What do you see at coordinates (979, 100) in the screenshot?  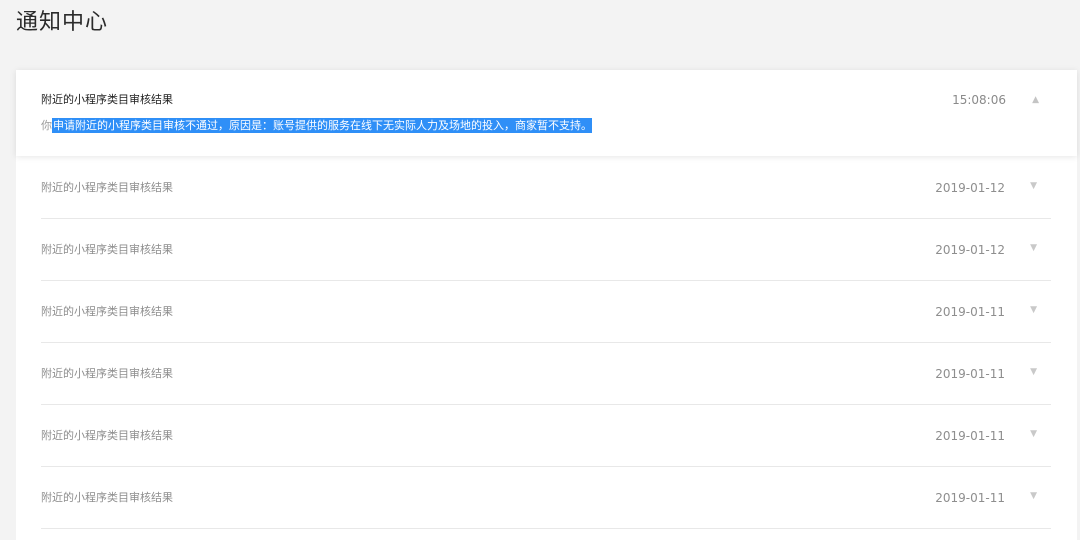 I see `notification-time: 15:08:06` at bounding box center [979, 100].